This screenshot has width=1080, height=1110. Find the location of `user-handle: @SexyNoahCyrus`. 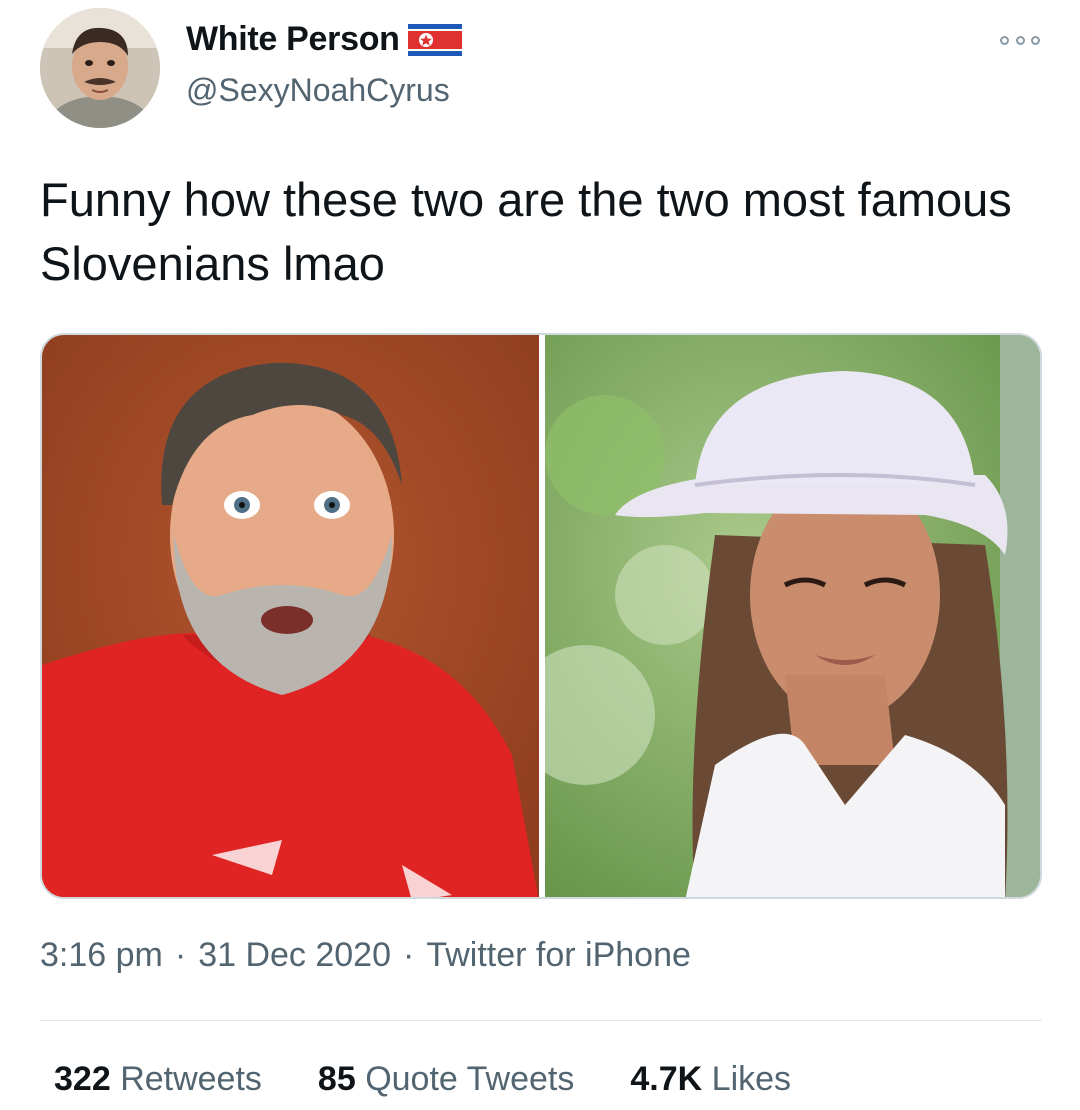

user-handle: @SexyNoahCyrus is located at coordinates (318, 90).